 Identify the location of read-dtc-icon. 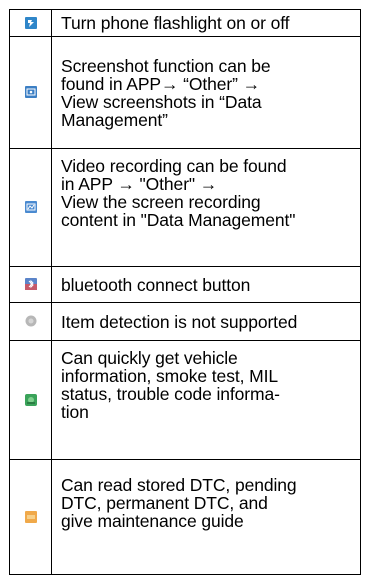
(30, 516).